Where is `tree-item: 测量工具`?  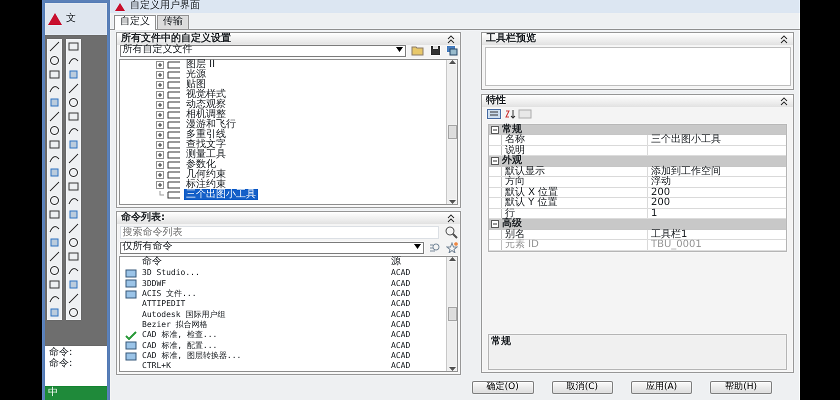
tree-item: 测量工具 is located at coordinates (206, 155).